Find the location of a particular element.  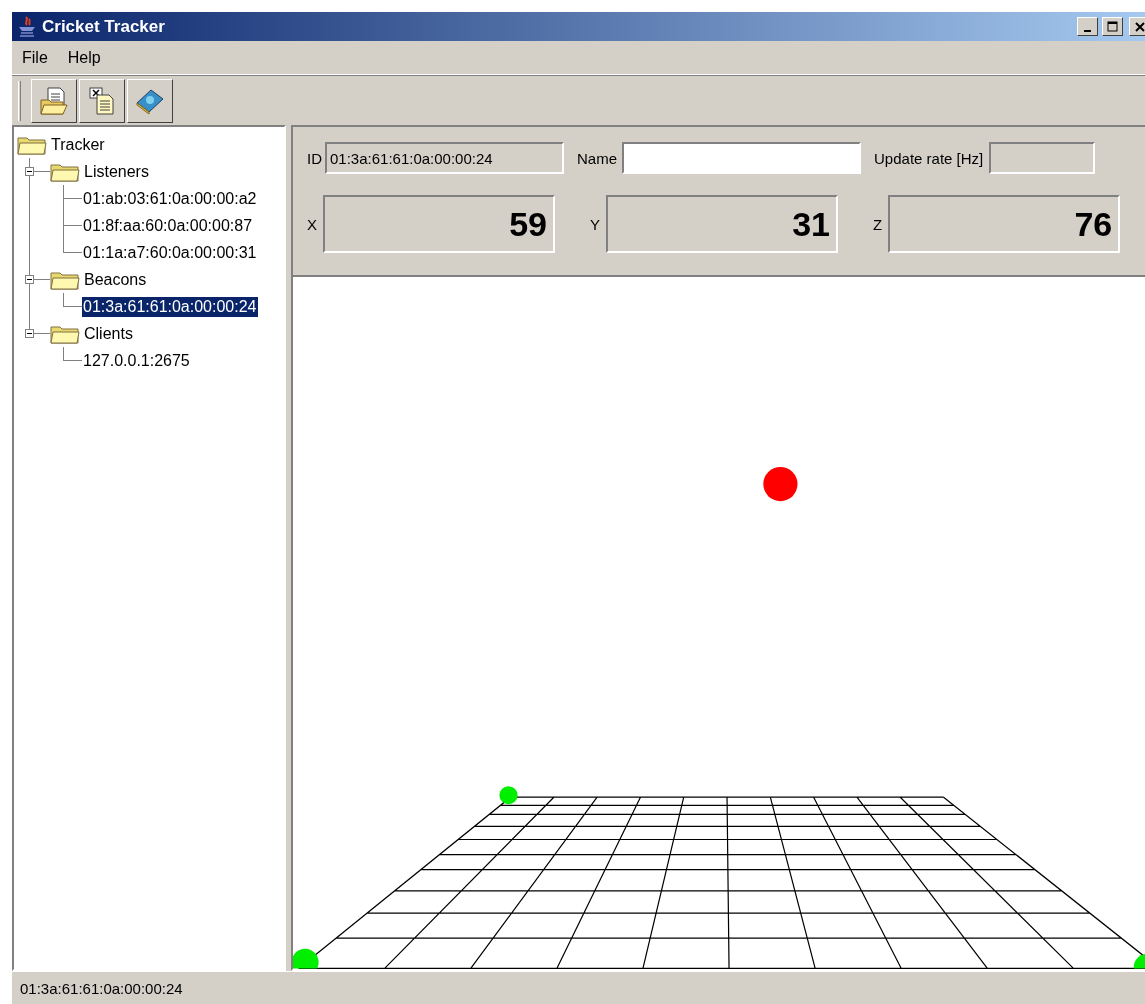

coordinate-field: 76 is located at coordinates (1004, 224).